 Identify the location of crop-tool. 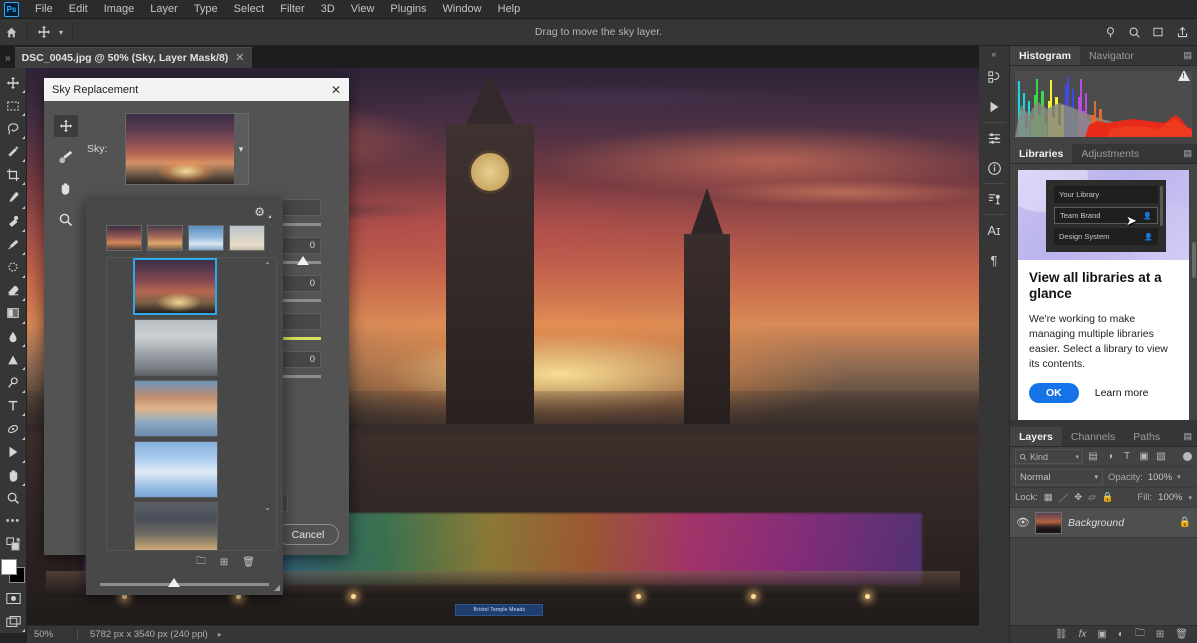
(13, 174).